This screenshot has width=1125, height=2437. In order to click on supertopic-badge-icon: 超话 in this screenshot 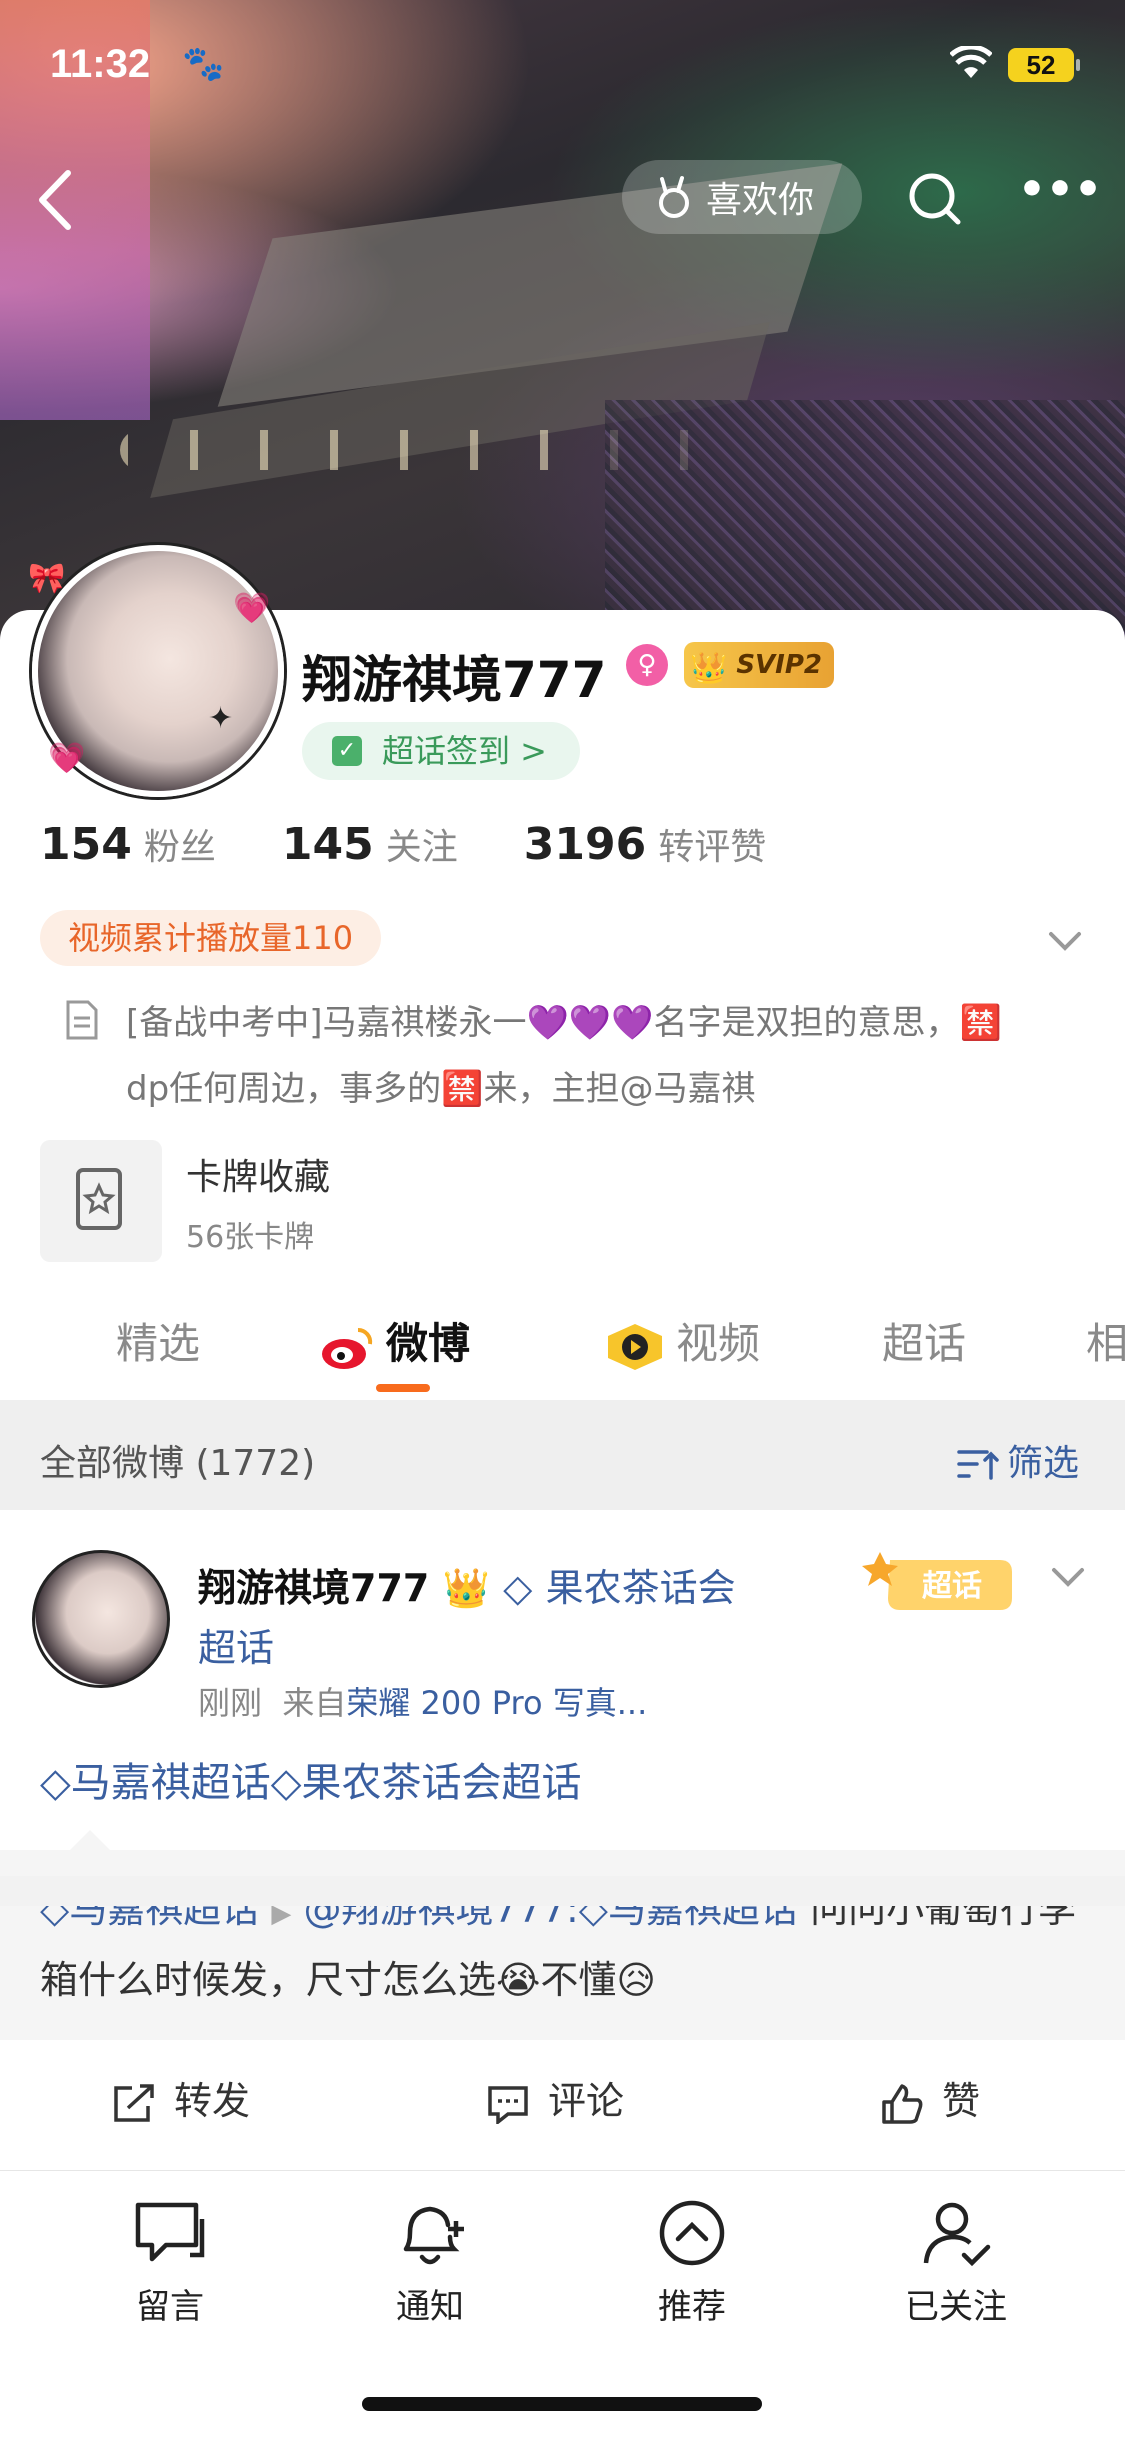, I will do `click(937, 1581)`.